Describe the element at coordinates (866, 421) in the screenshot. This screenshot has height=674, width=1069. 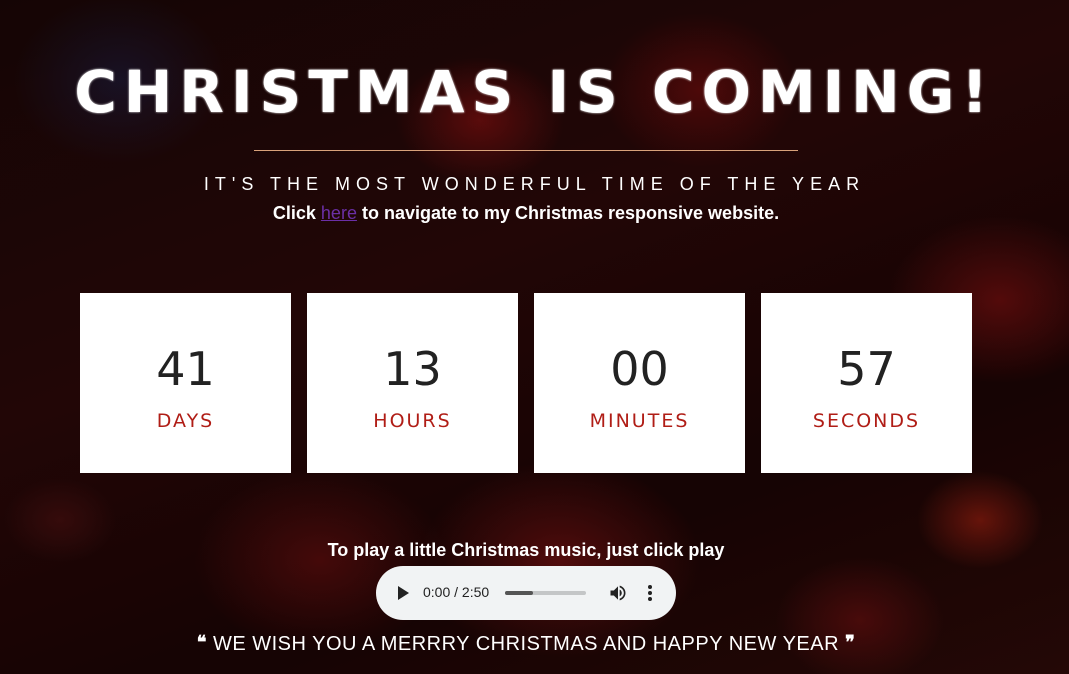
I see `seconds-label: SECONDS` at that location.